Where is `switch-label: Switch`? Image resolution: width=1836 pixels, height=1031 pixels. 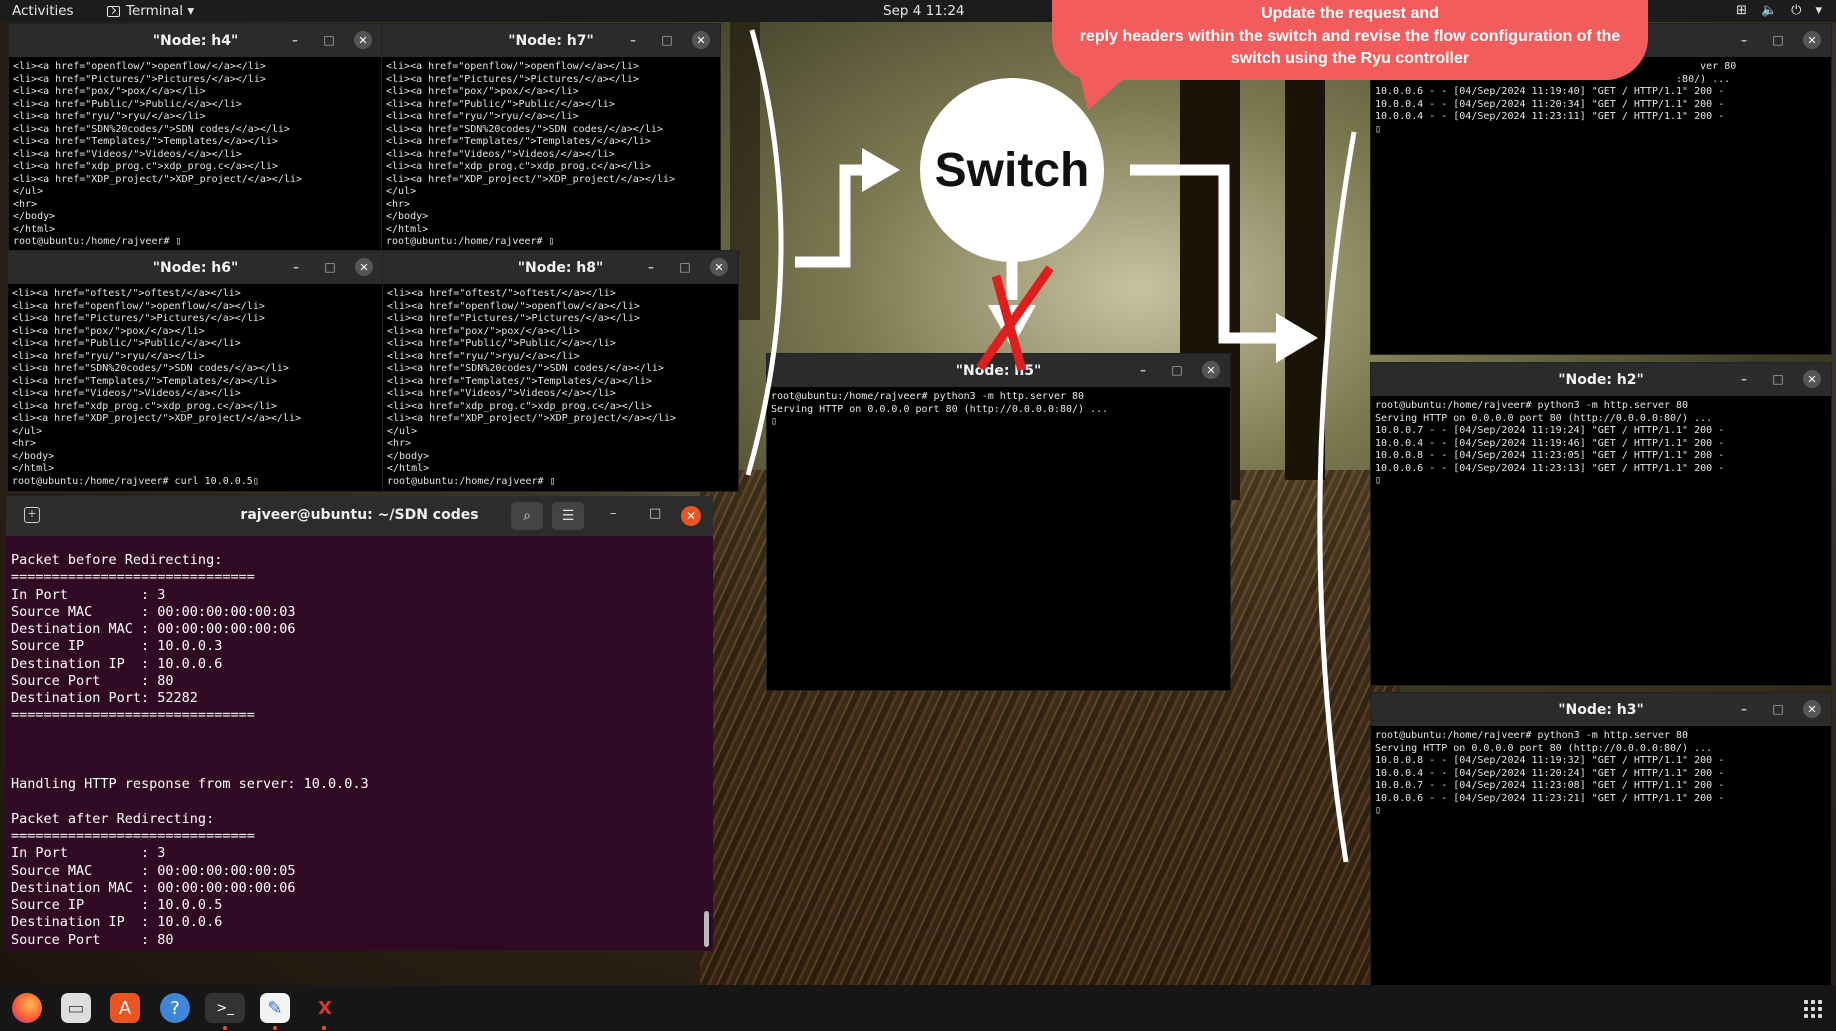 switch-label: Switch is located at coordinates (1012, 170).